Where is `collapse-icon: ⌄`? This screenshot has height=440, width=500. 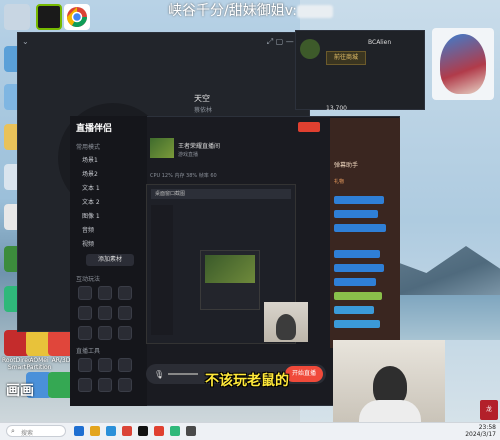
collapse-icon: ⌄ is located at coordinates (25, 41).